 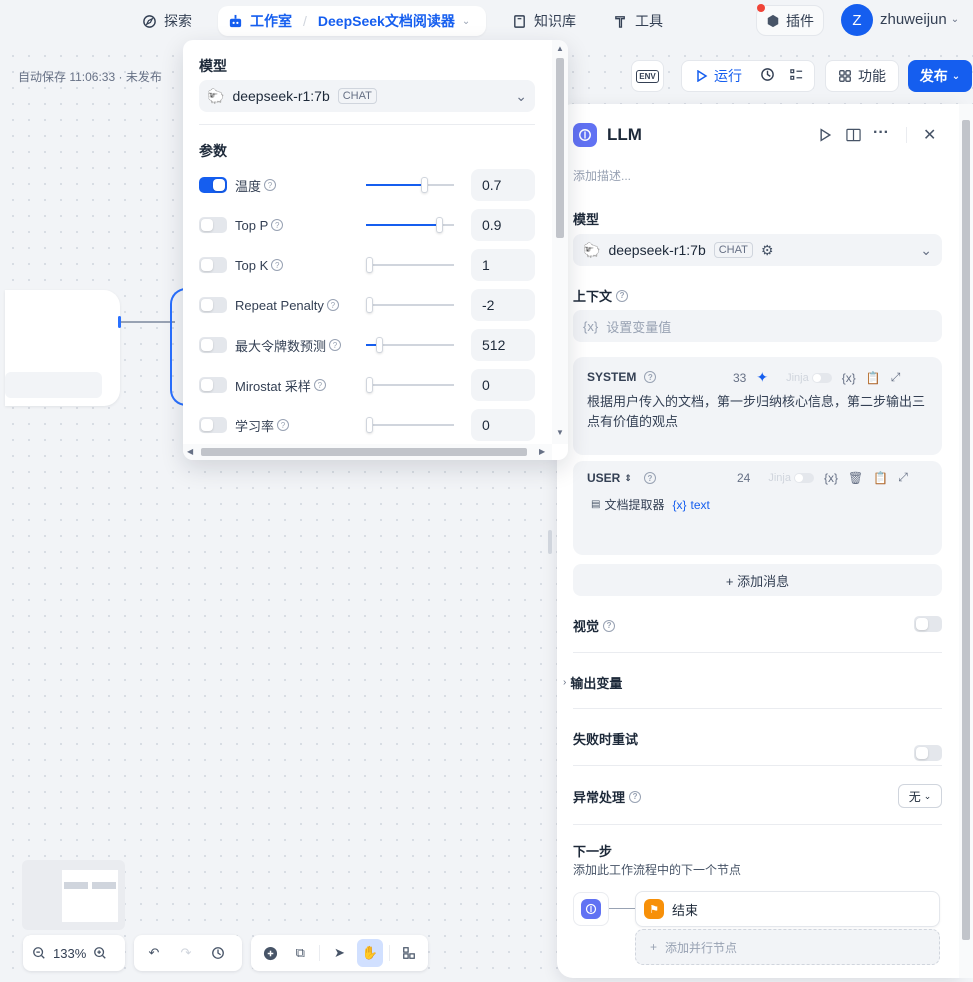 What do you see at coordinates (167, 21) in the screenshot?
I see `nav-explore: 探索` at bounding box center [167, 21].